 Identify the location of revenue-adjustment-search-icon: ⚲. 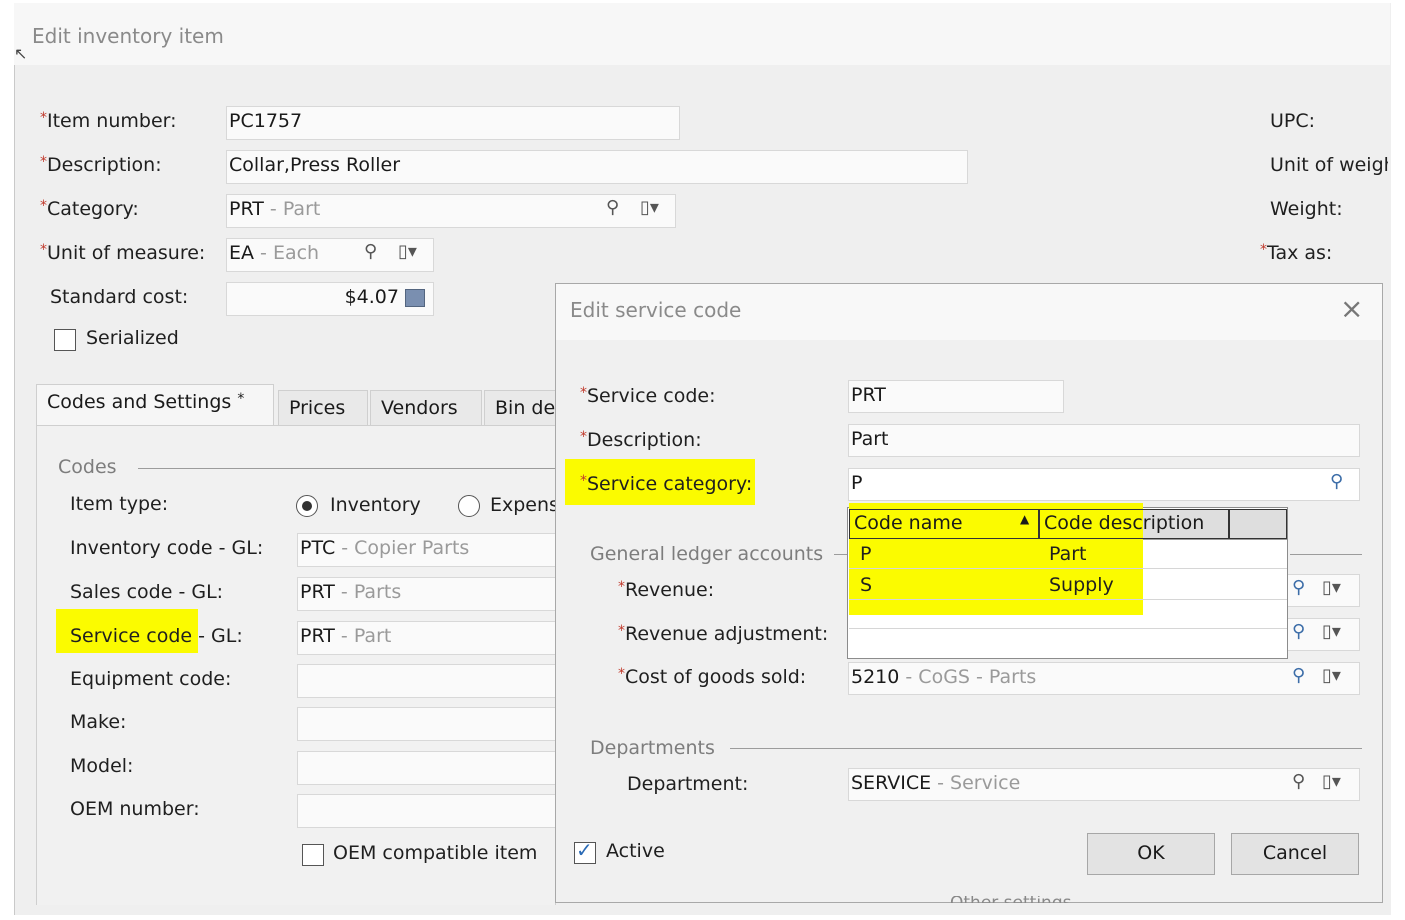
(1298, 631).